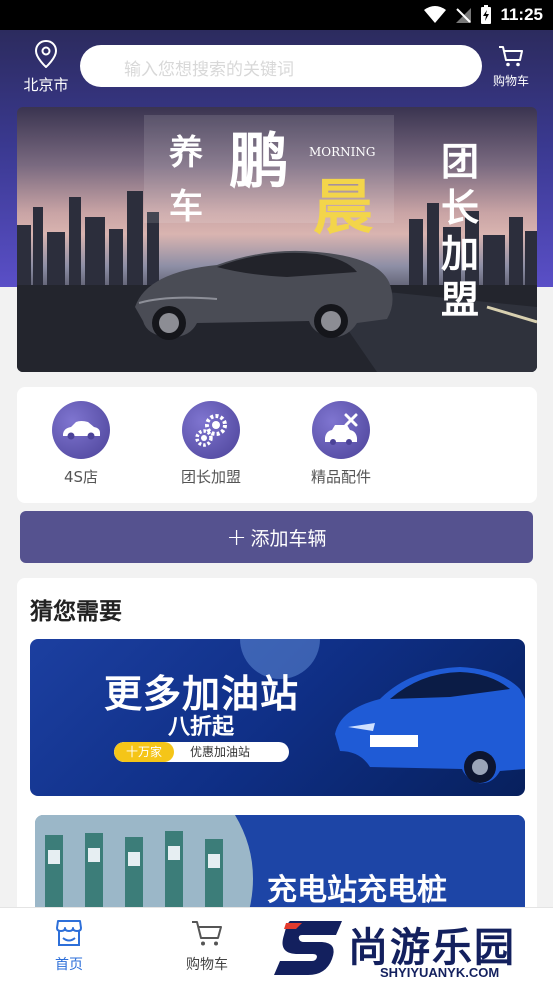  I want to click on location-selector: 北京市, so click(46, 67).